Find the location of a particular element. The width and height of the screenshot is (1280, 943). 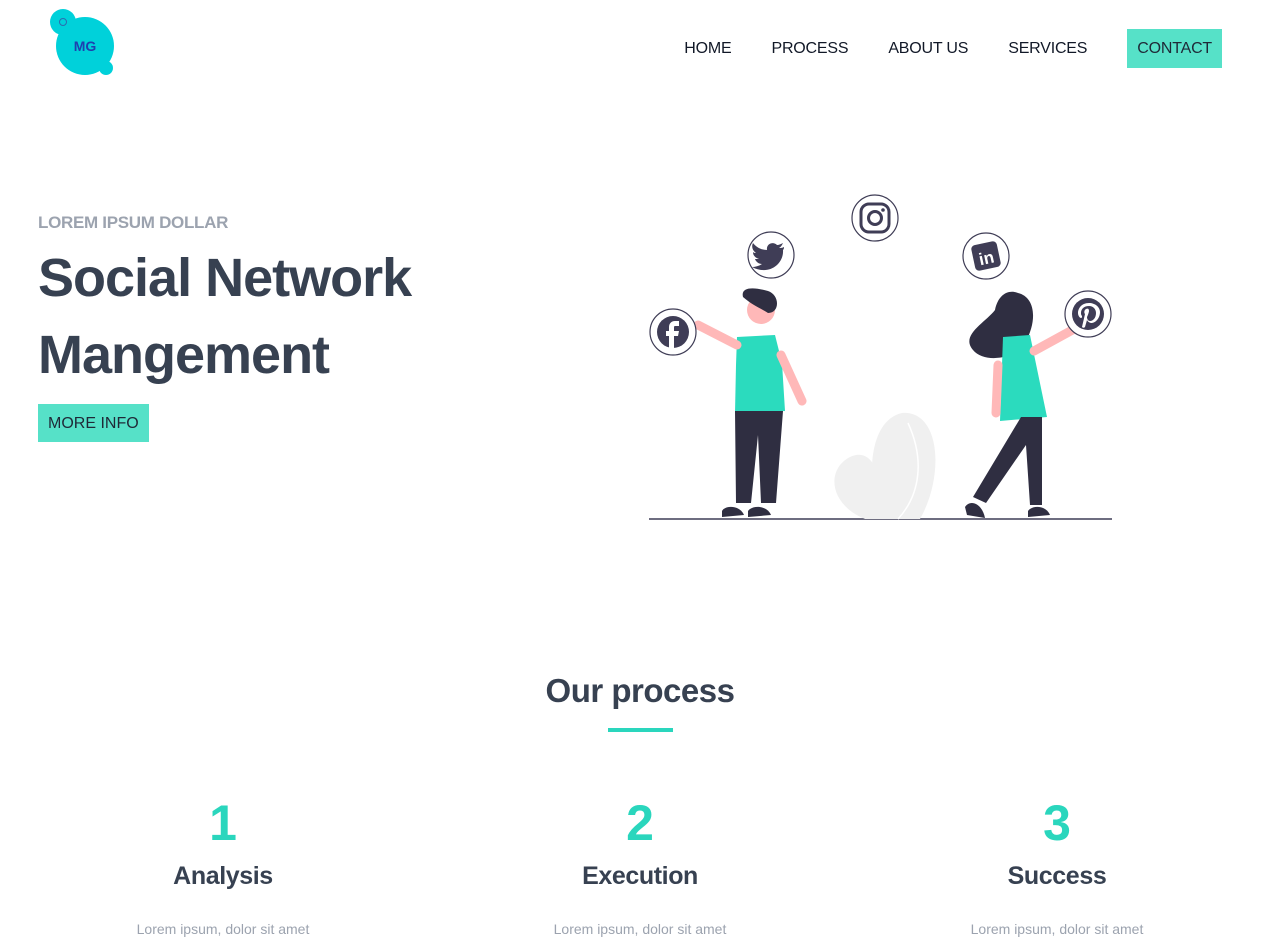

step-number: 1 is located at coordinates (223, 823).